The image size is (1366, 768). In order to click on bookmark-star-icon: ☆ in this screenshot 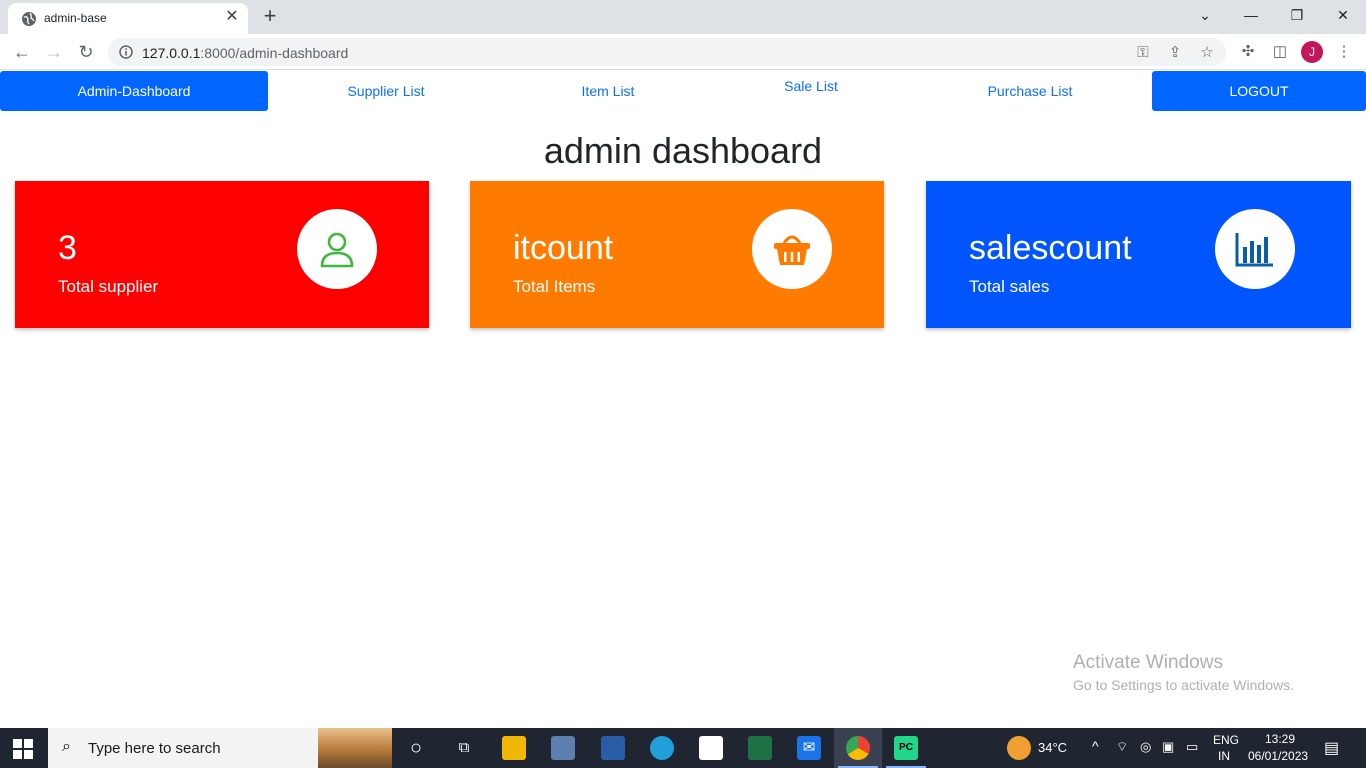, I will do `click(1207, 53)`.